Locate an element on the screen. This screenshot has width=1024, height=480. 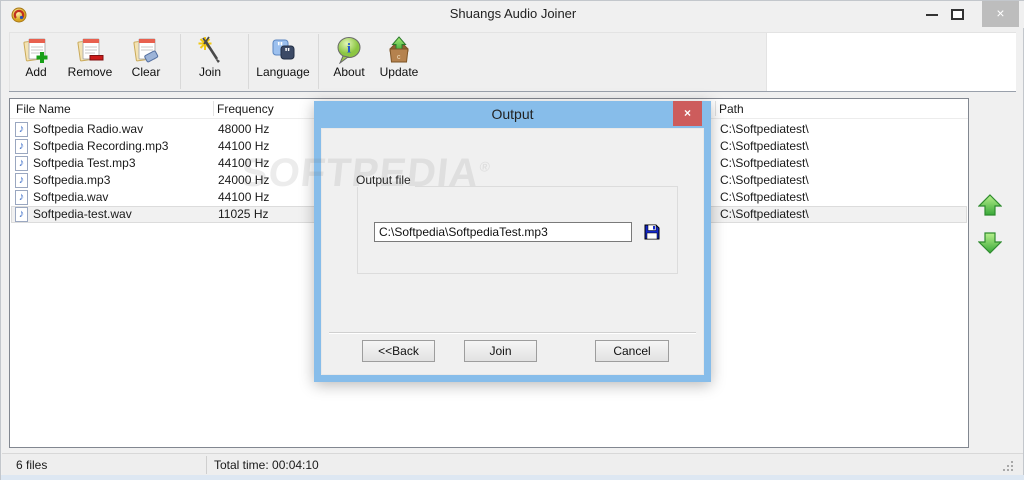
join-label: Join is located at coordinates (209, 72).